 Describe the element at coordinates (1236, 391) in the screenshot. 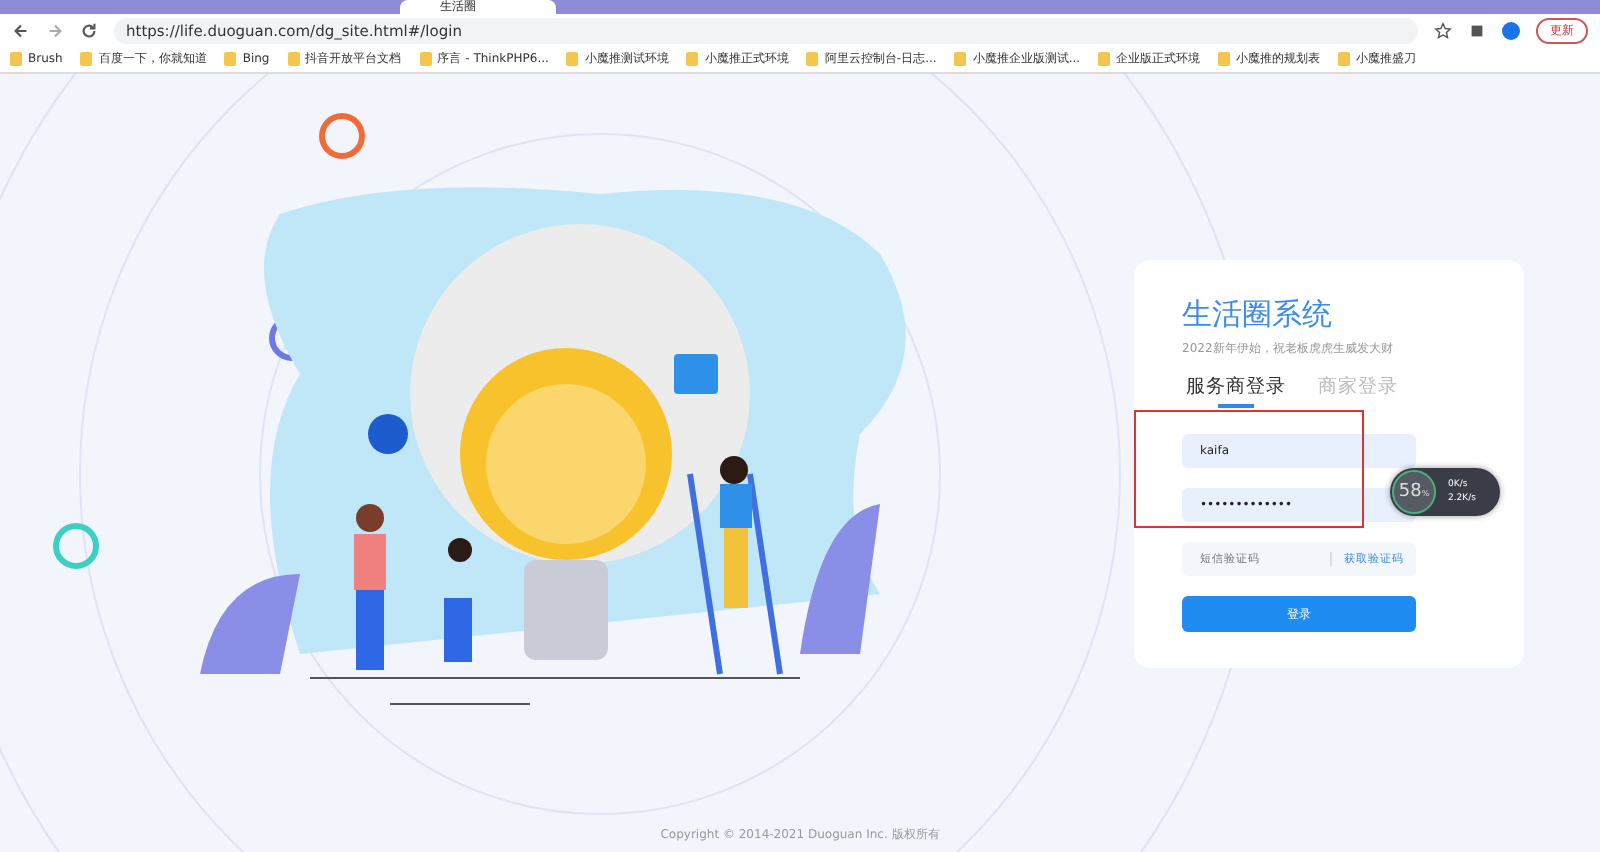

I see `login-tab: 服务商登录` at that location.